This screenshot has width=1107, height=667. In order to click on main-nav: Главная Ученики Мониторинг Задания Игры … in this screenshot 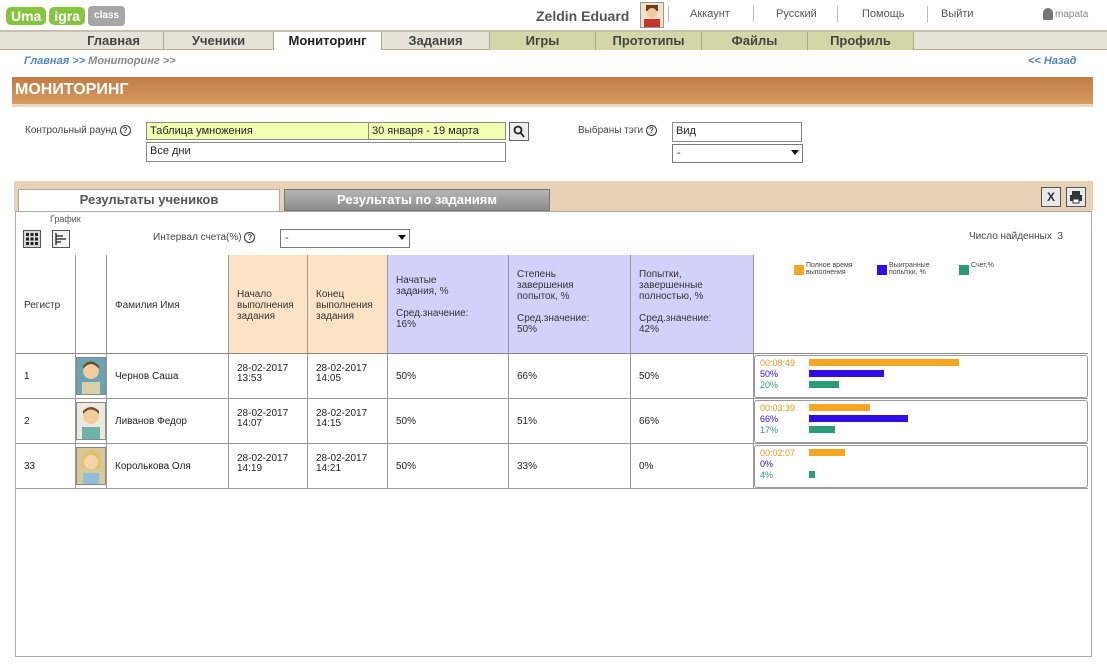, I will do `click(553, 40)`.